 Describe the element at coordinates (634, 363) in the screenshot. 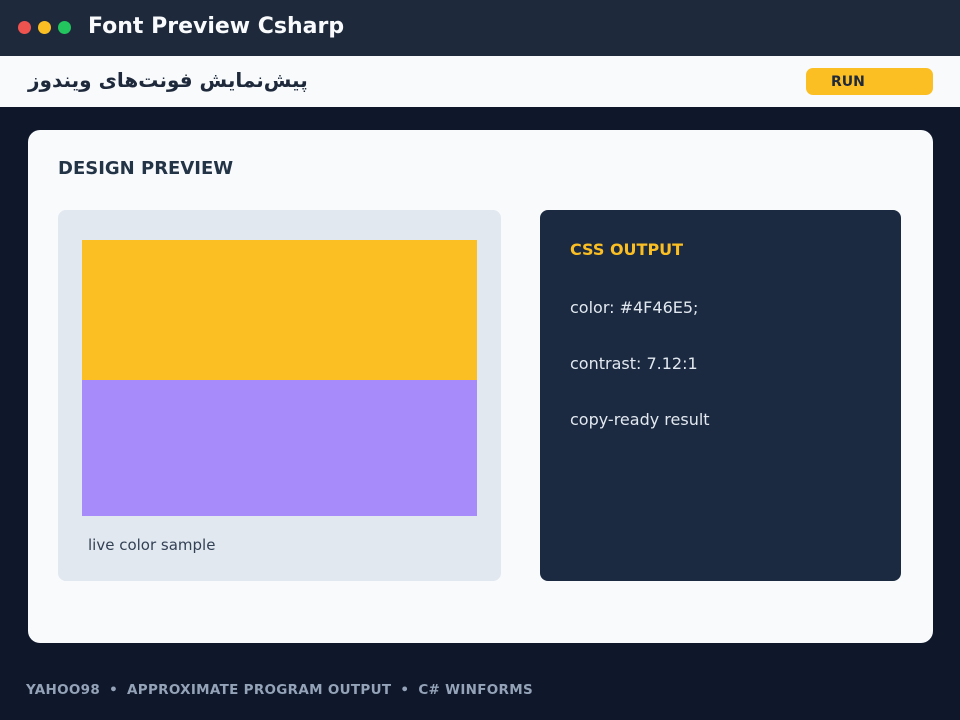

I see `css-output-line: contrast: 7.12:1` at that location.